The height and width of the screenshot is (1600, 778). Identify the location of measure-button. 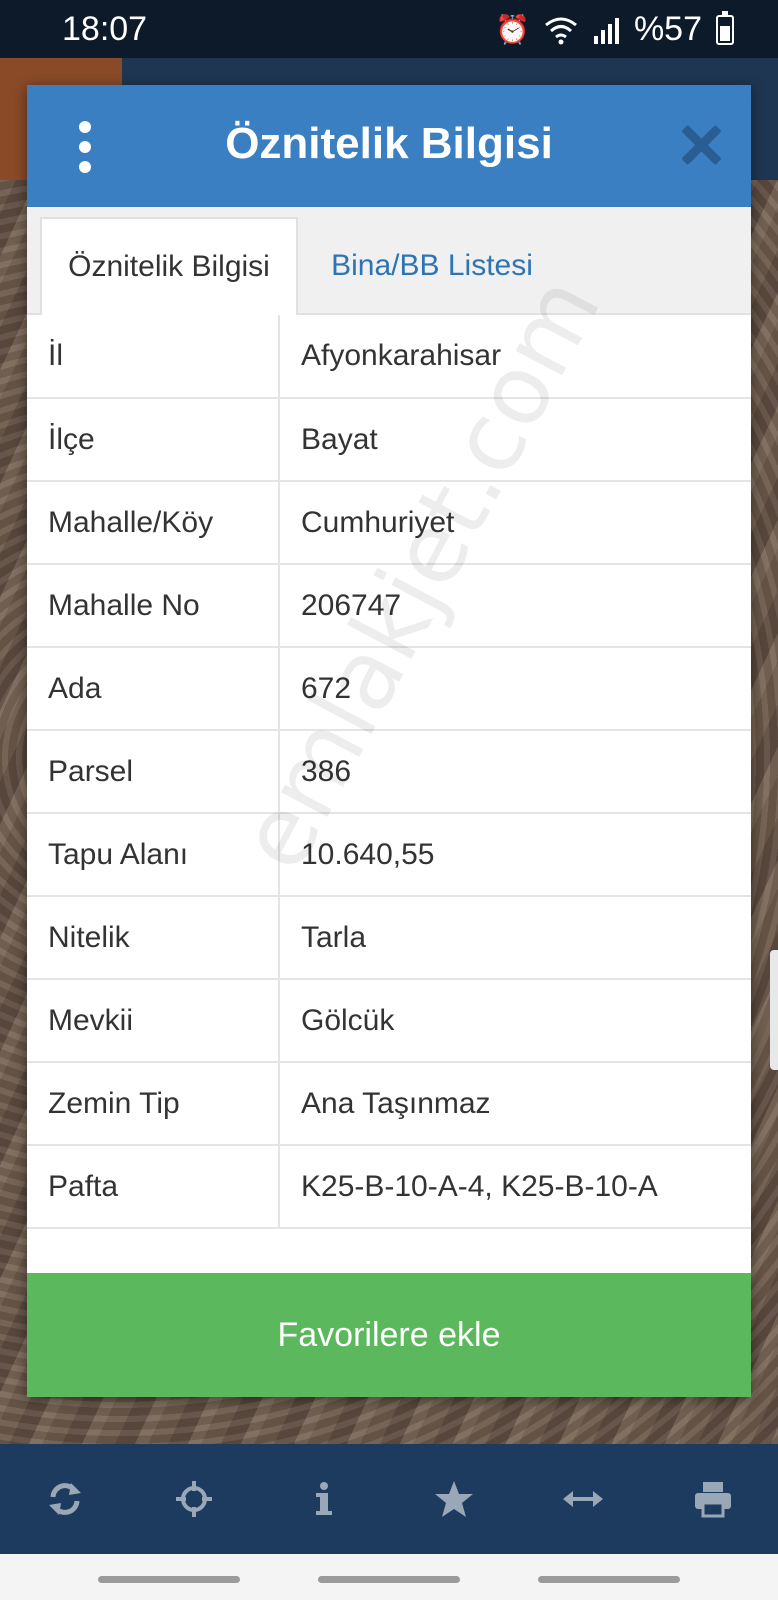
(584, 1499).